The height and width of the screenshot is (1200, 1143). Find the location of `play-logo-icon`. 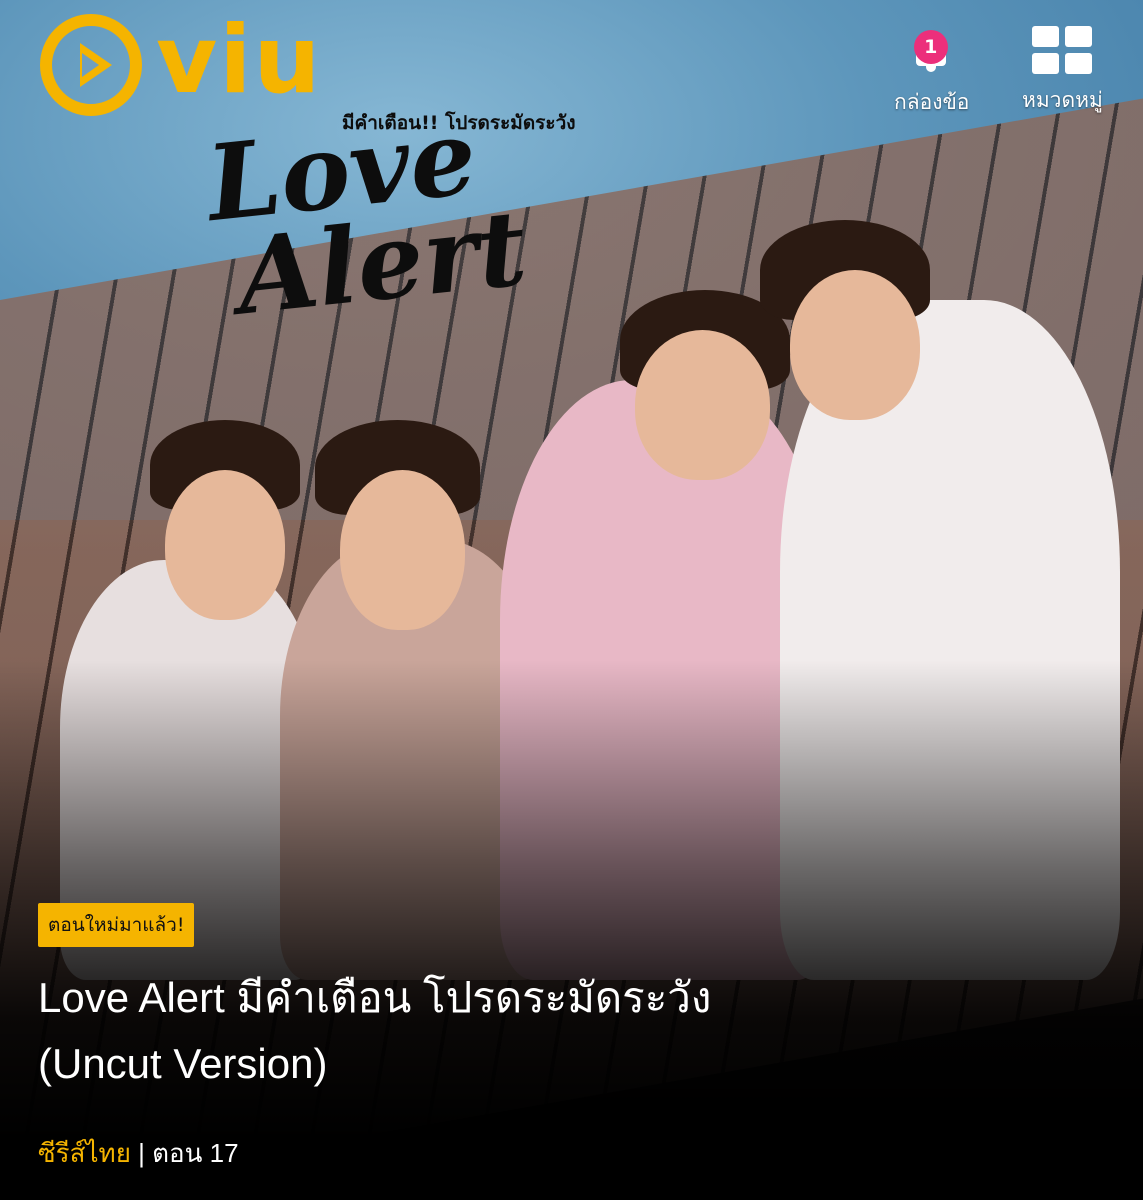

play-logo-icon is located at coordinates (91, 65).